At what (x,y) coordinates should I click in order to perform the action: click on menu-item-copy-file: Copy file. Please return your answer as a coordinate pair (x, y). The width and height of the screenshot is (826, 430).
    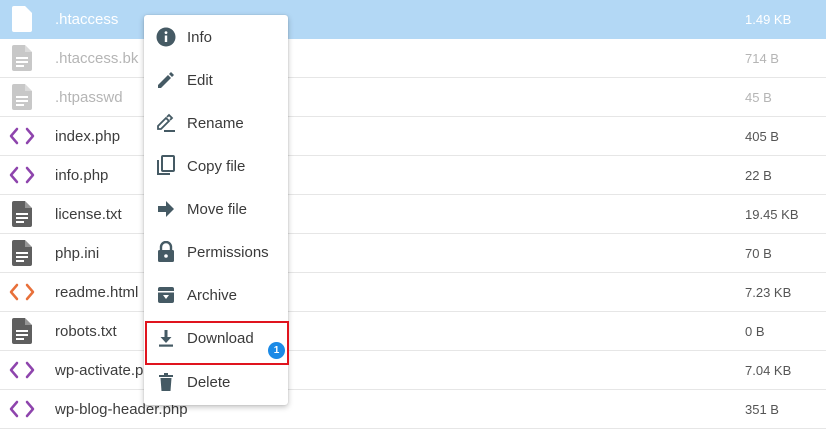
    Looking at the image, I should click on (216, 166).